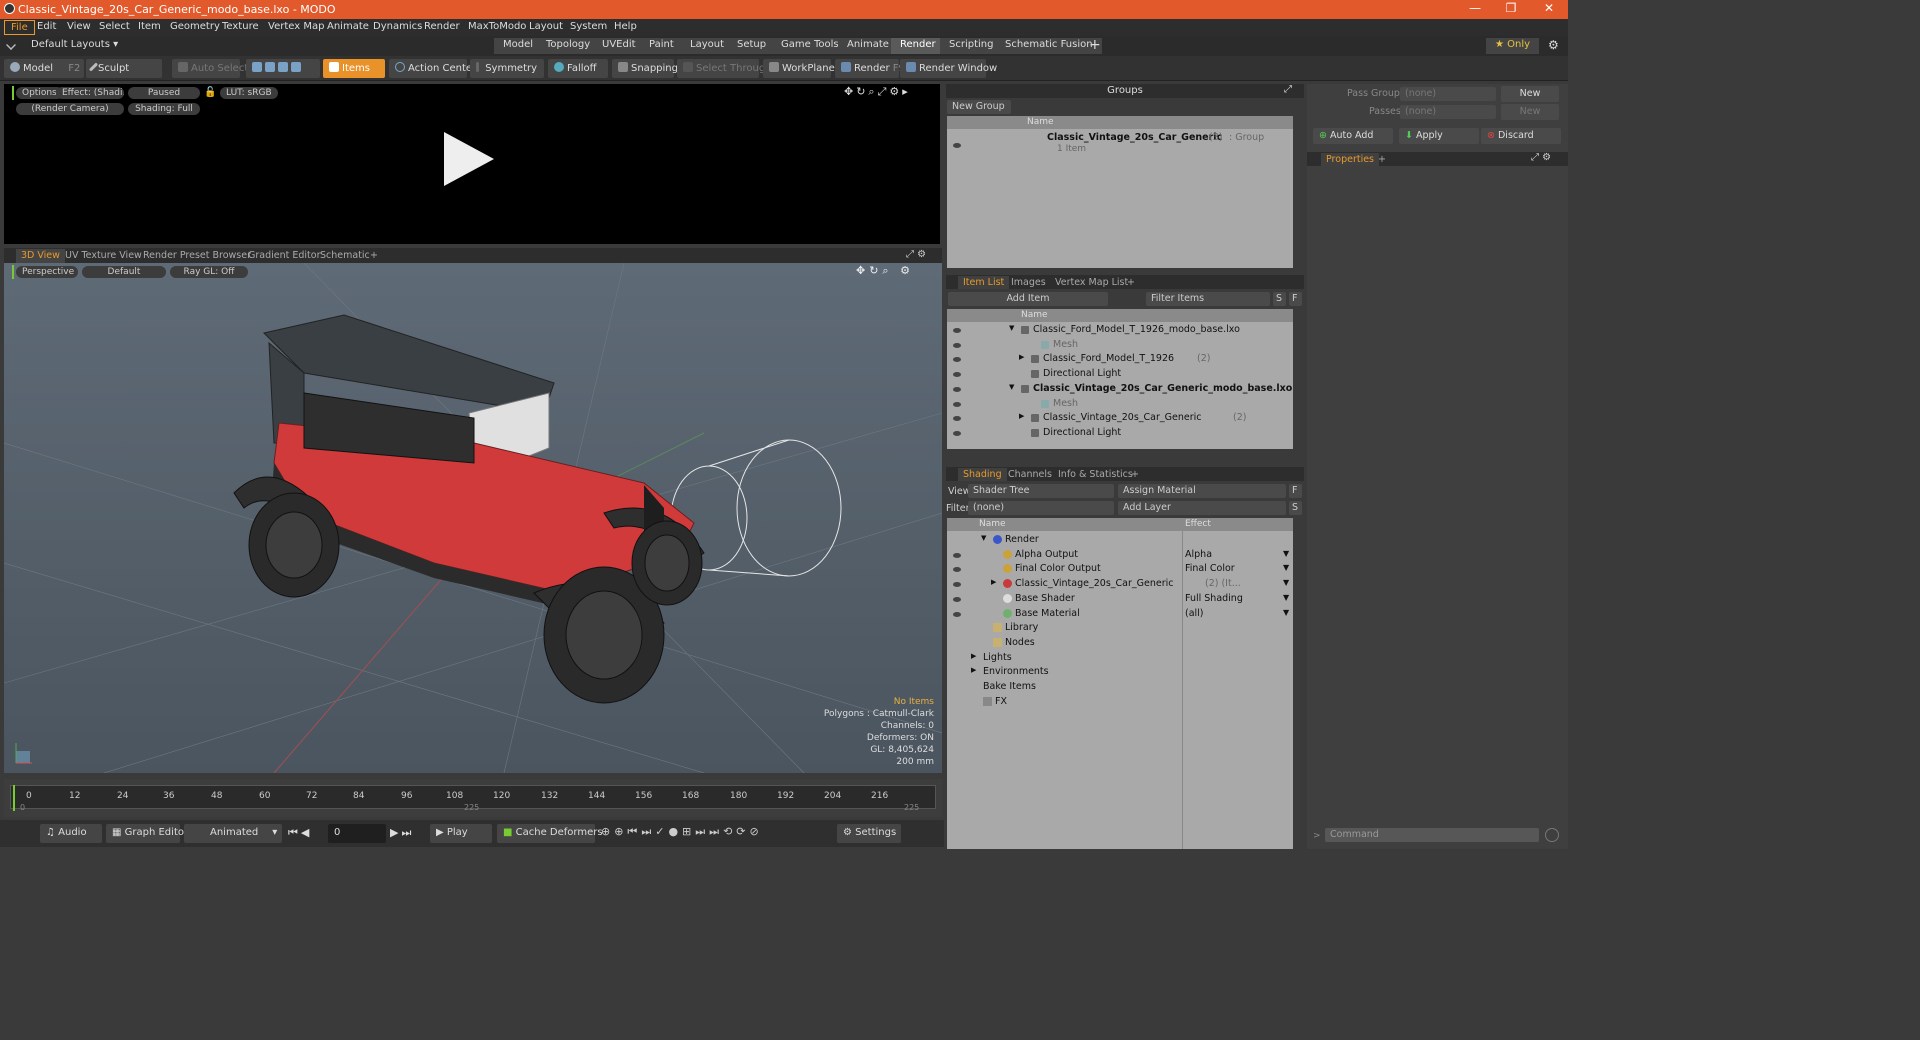 This screenshot has width=1920, height=1040. What do you see at coordinates (799, 68) in the screenshot?
I see `workplane-button: WorkPlane` at bounding box center [799, 68].